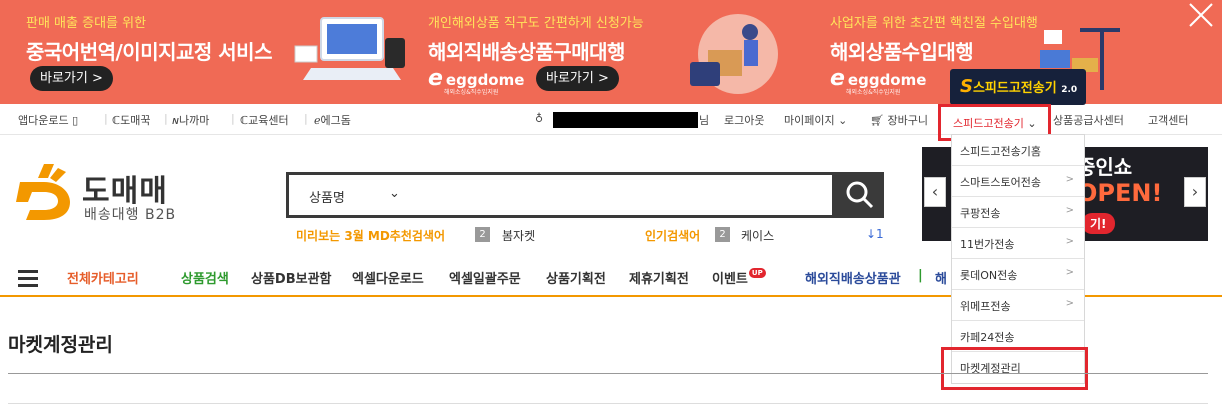 The height and width of the screenshot is (405, 1222). Describe the element at coordinates (327, 196) in the screenshot. I see `search-category-select: 상품명` at that location.